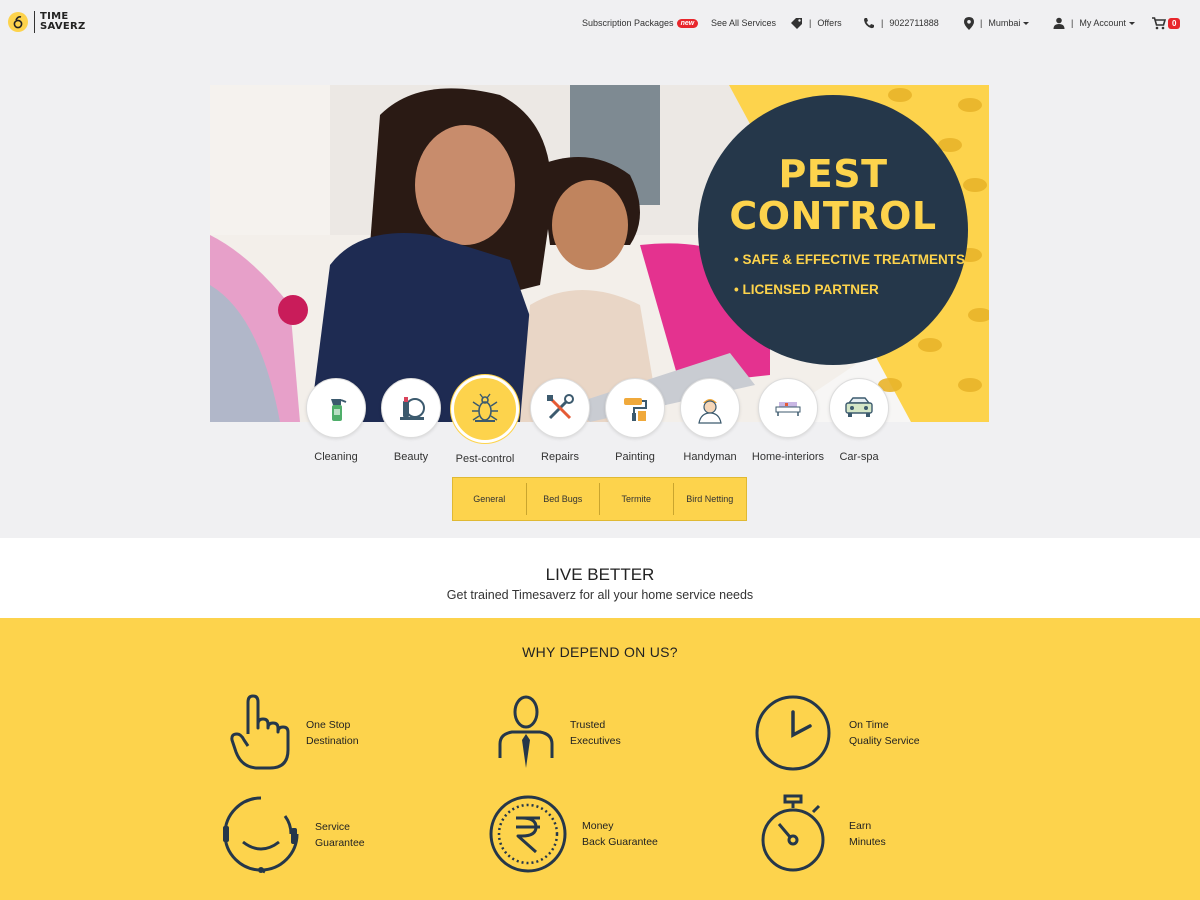  Describe the element at coordinates (340, 835) in the screenshot. I see `feature-text: Service Guarantee` at that location.